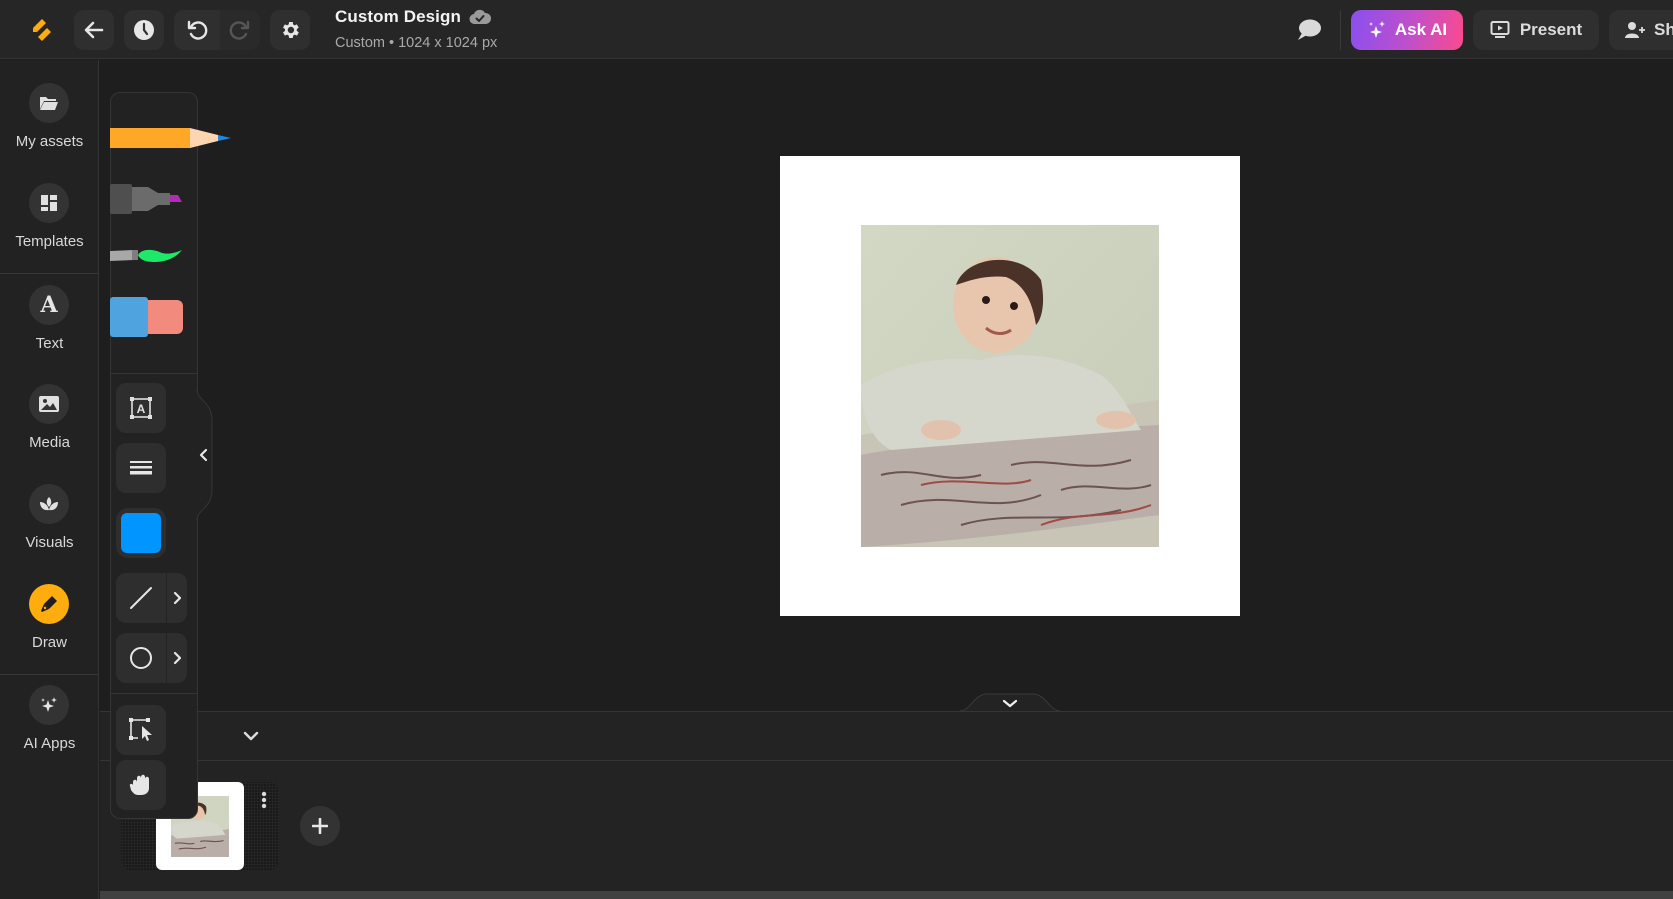  I want to click on boards-dropdown-chevron, so click(251, 738).